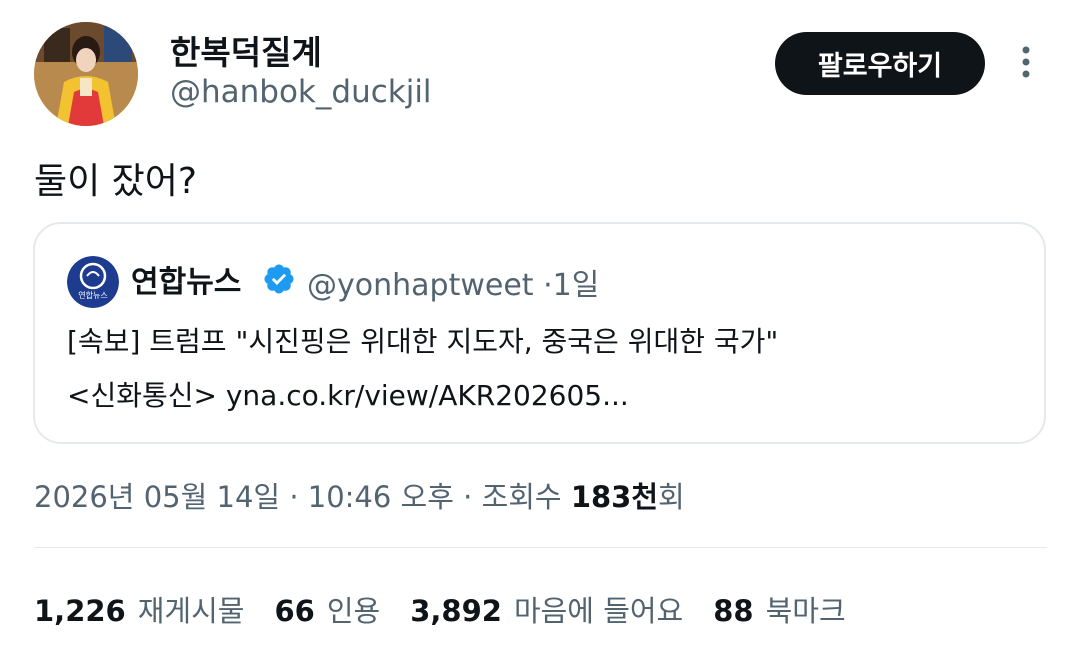 The image size is (1080, 663). I want to click on quoted-author-avatar: 연합뉴스, so click(93, 282).